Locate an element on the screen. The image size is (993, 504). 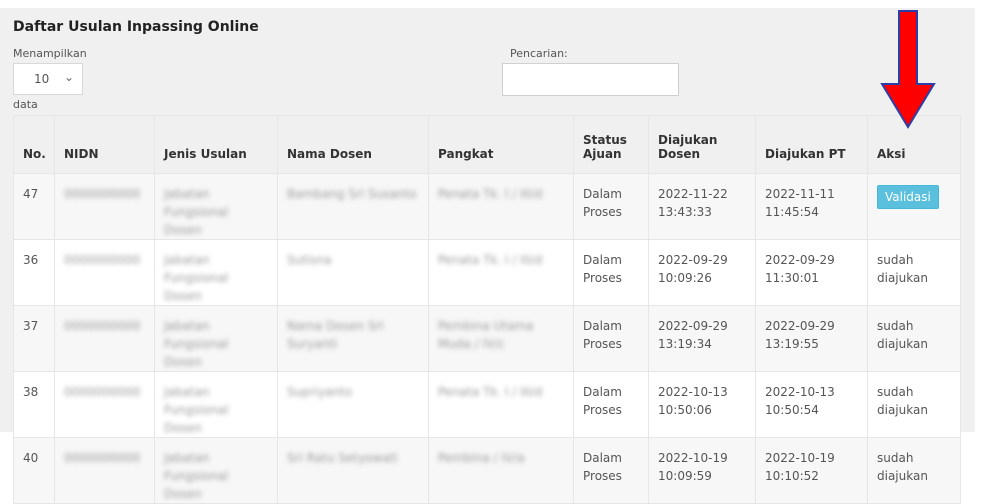
cell-diajukan-dosen: 2022-10-19 10:09:59 is located at coordinates (702, 470).